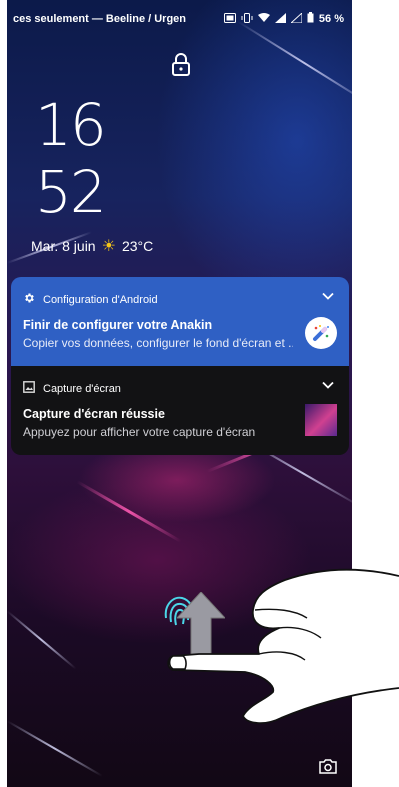  I want to click on screenshot-icon, so click(229, 19).